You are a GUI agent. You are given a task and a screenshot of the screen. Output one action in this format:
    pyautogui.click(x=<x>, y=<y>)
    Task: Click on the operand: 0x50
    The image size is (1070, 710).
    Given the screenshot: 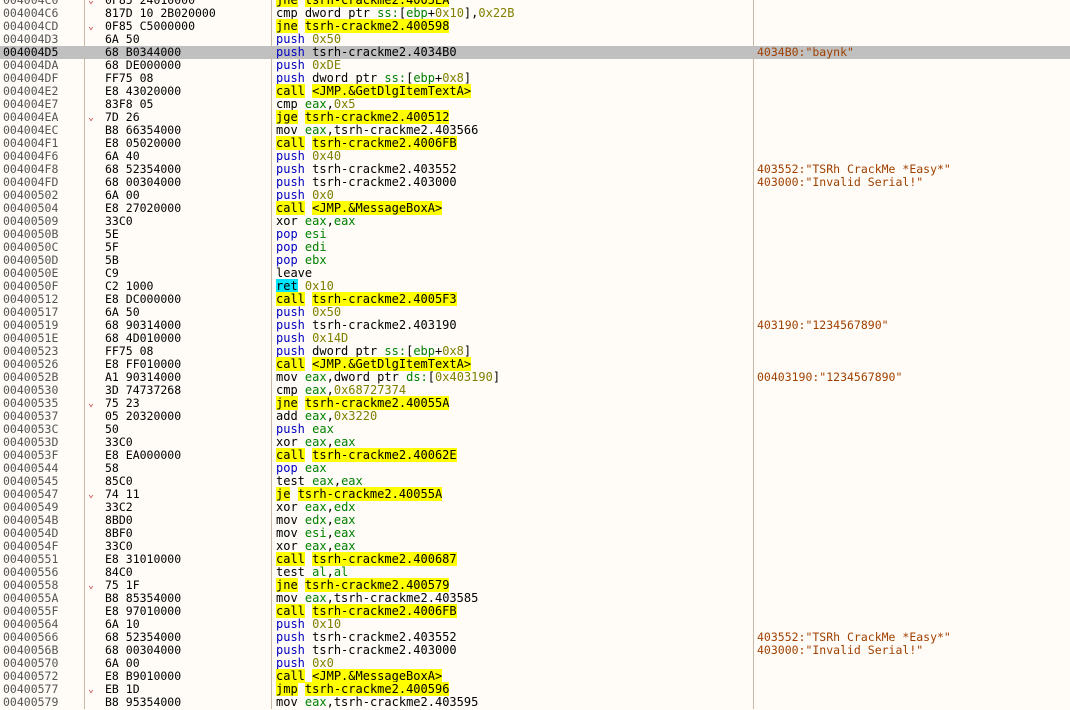 What is the action you would take?
    pyautogui.click(x=327, y=312)
    